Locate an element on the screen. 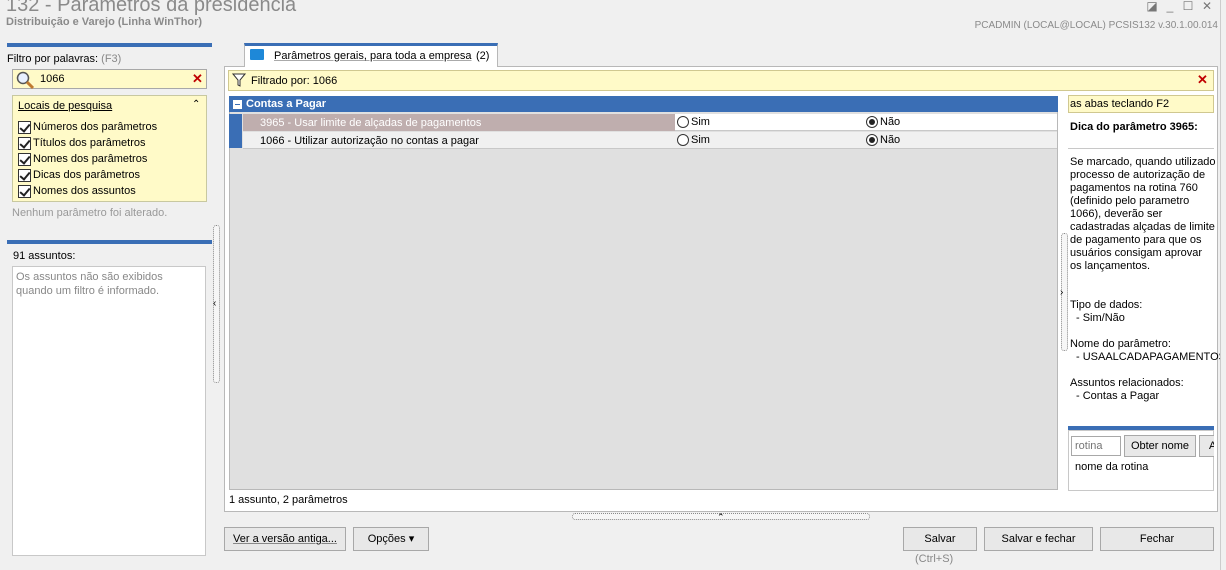  minimize-icon: _ is located at coordinates (1170, 7).